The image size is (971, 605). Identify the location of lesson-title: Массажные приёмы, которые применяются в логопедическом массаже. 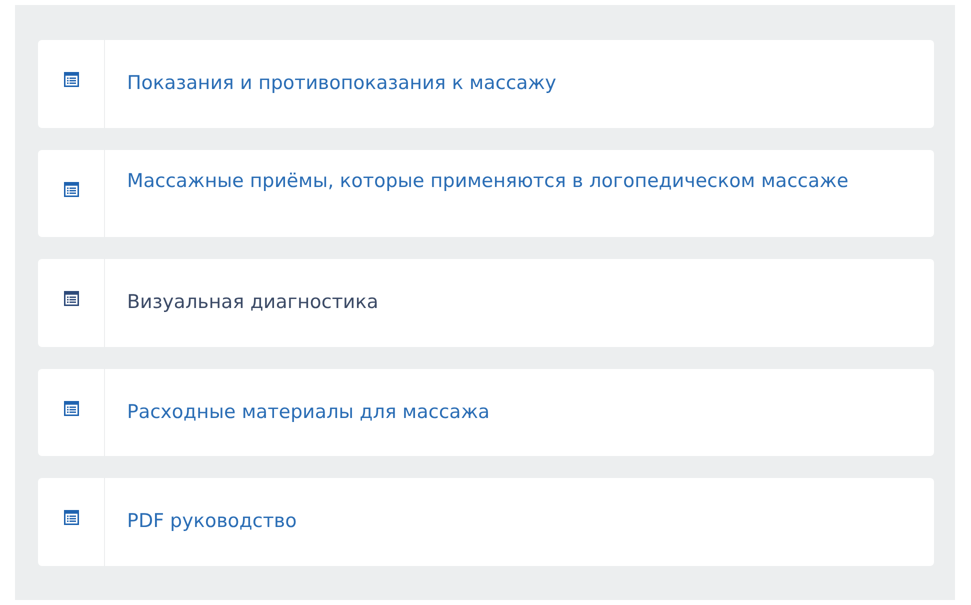
(487, 181).